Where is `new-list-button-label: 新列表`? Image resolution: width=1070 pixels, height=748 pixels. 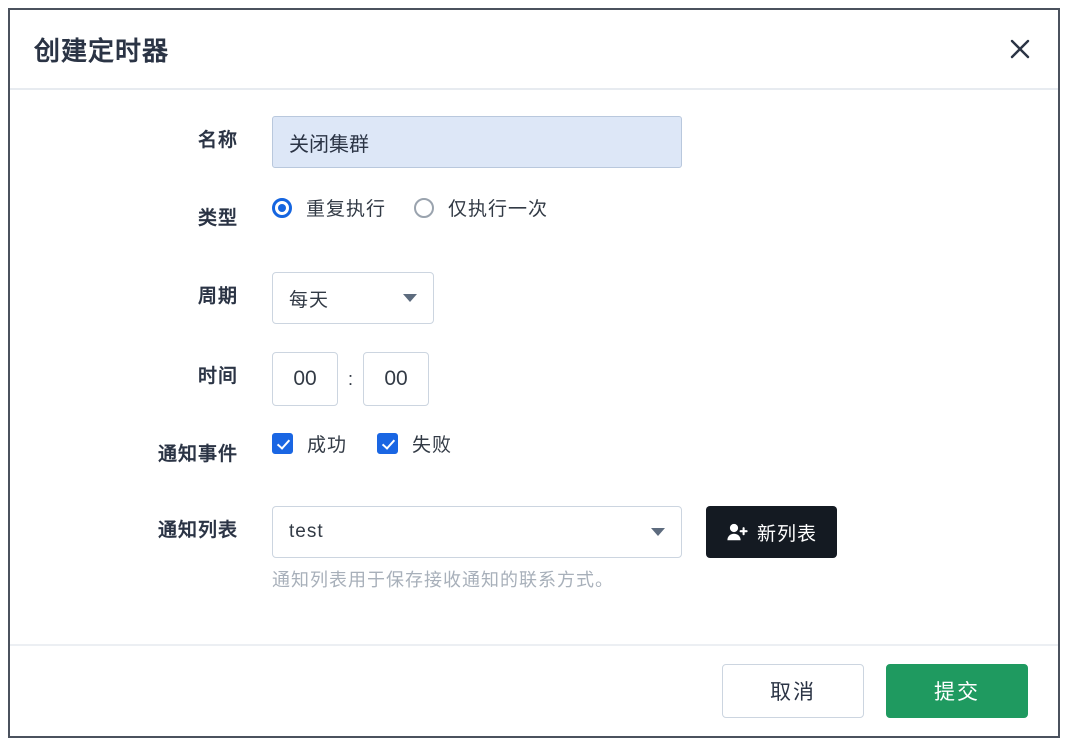
new-list-button-label: 新列表 is located at coordinates (787, 534).